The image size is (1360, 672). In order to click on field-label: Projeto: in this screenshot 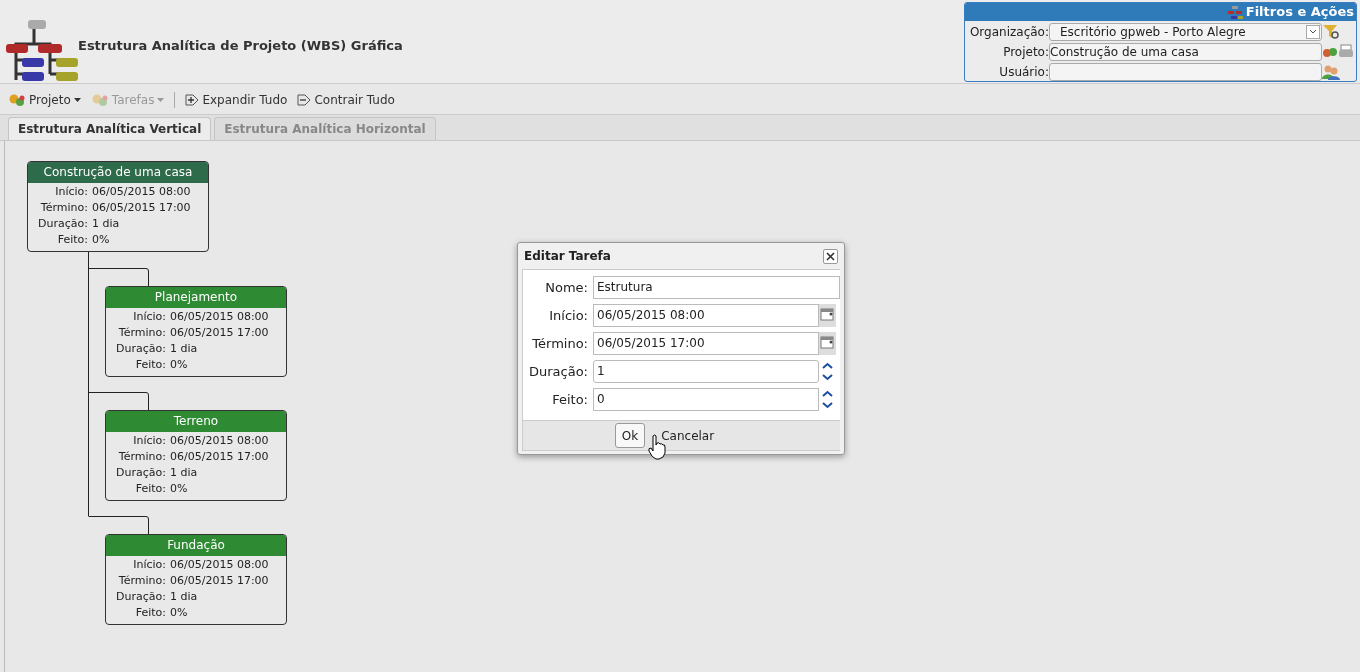, I will do `click(1025, 52)`.